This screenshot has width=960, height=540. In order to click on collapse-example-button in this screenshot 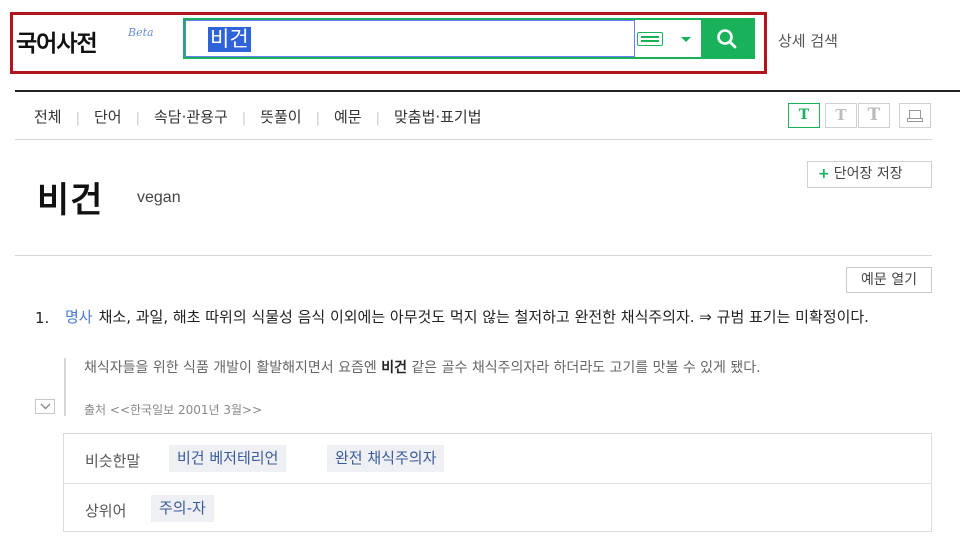, I will do `click(45, 406)`.